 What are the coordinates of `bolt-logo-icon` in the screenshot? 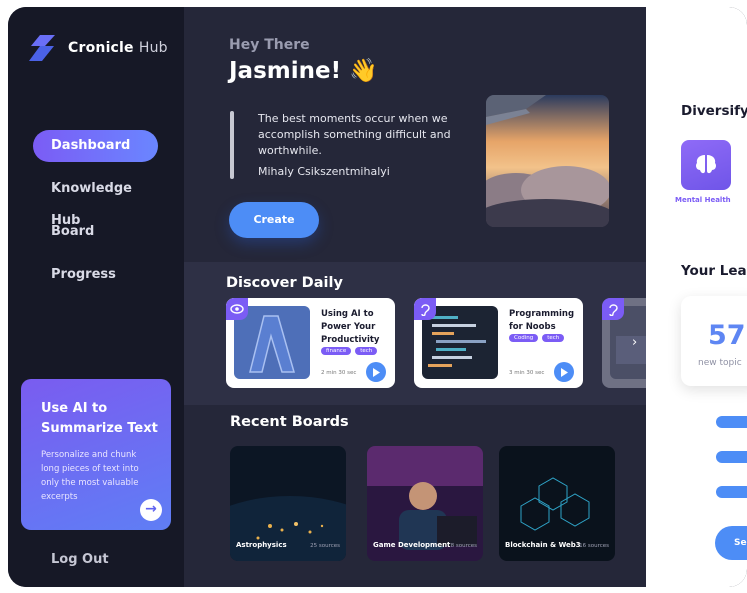 It's located at (42, 48).